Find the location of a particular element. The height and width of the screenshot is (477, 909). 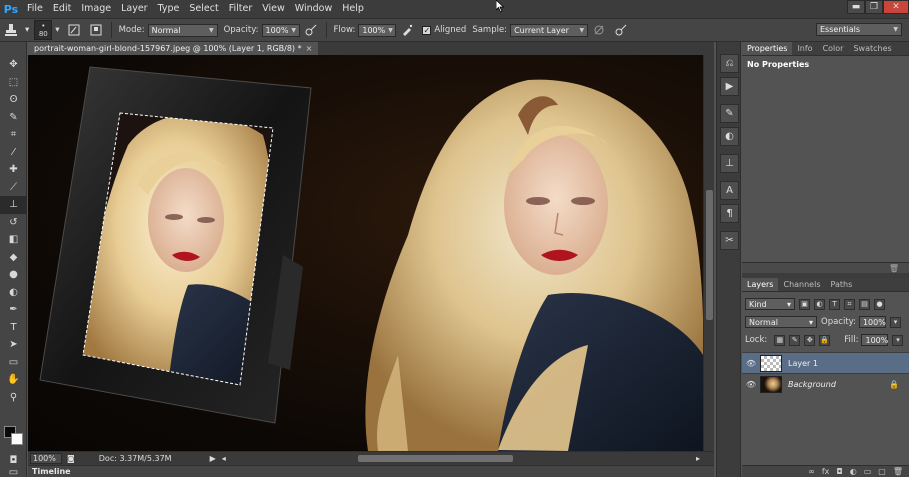

zoom-tool-icon: ⚲ is located at coordinates (13, 398).